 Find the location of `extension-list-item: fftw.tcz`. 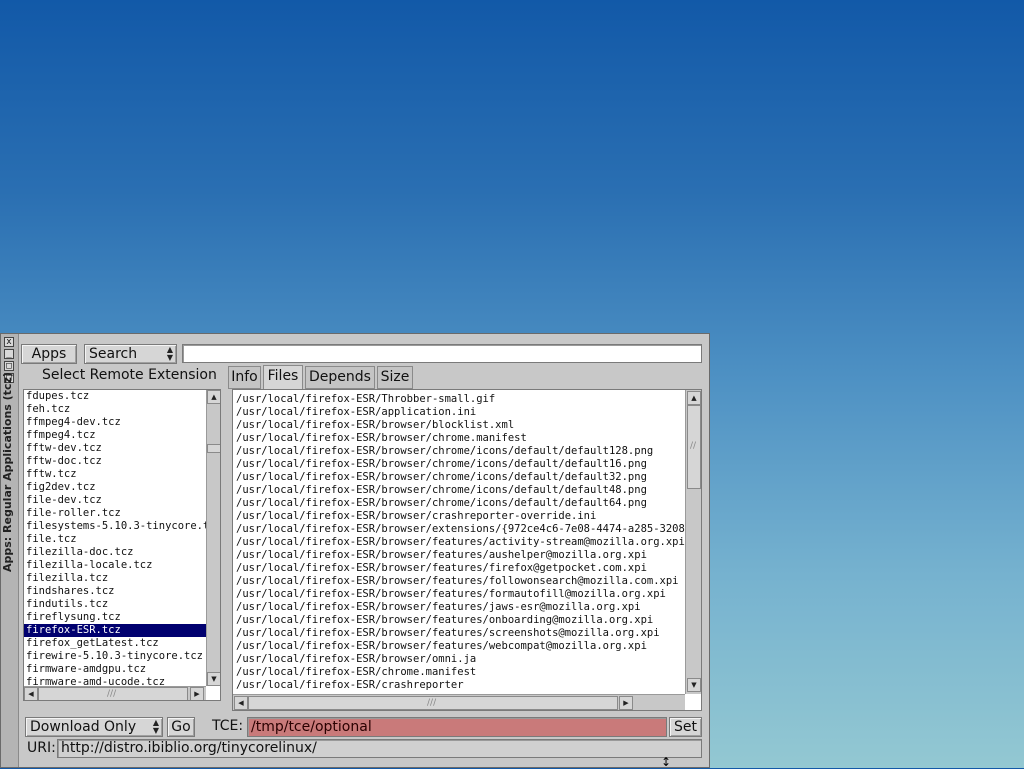

extension-list-item: fftw.tcz is located at coordinates (115, 474).